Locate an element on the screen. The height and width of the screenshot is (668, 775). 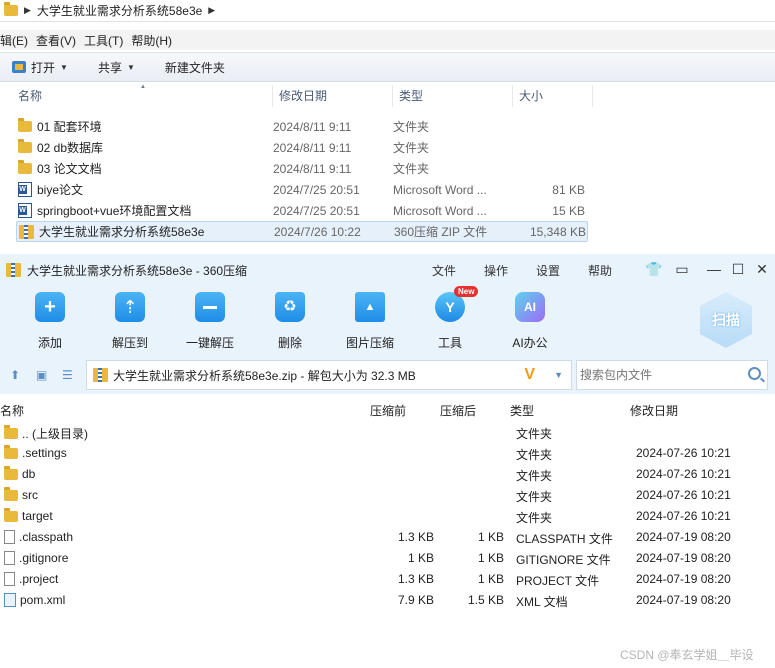
entry-type: XML 文档 is located at coordinates (542, 602).